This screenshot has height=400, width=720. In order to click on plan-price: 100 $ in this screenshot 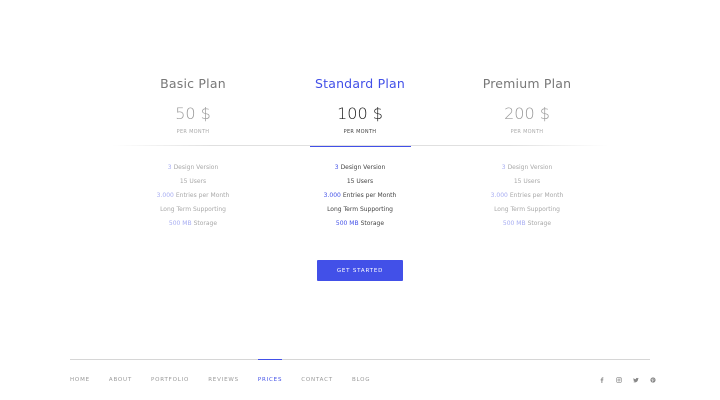, I will do `click(360, 113)`.